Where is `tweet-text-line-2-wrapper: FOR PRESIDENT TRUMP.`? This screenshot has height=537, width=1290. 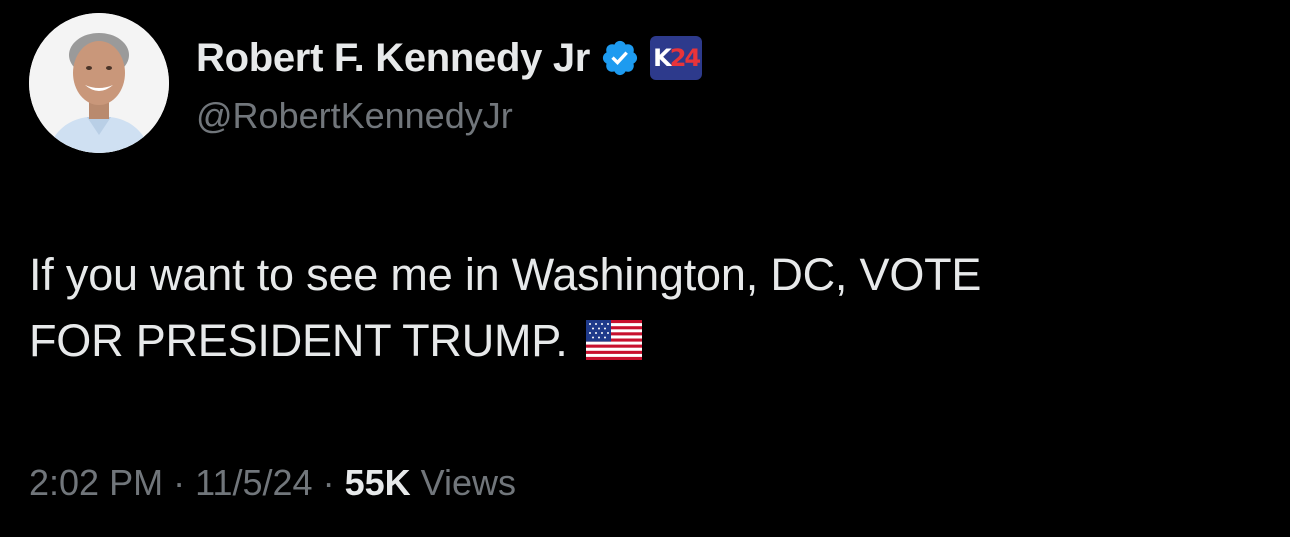
tweet-text-line-2-wrapper: FOR PRESIDENT TRUMP. is located at coordinates (639, 341).